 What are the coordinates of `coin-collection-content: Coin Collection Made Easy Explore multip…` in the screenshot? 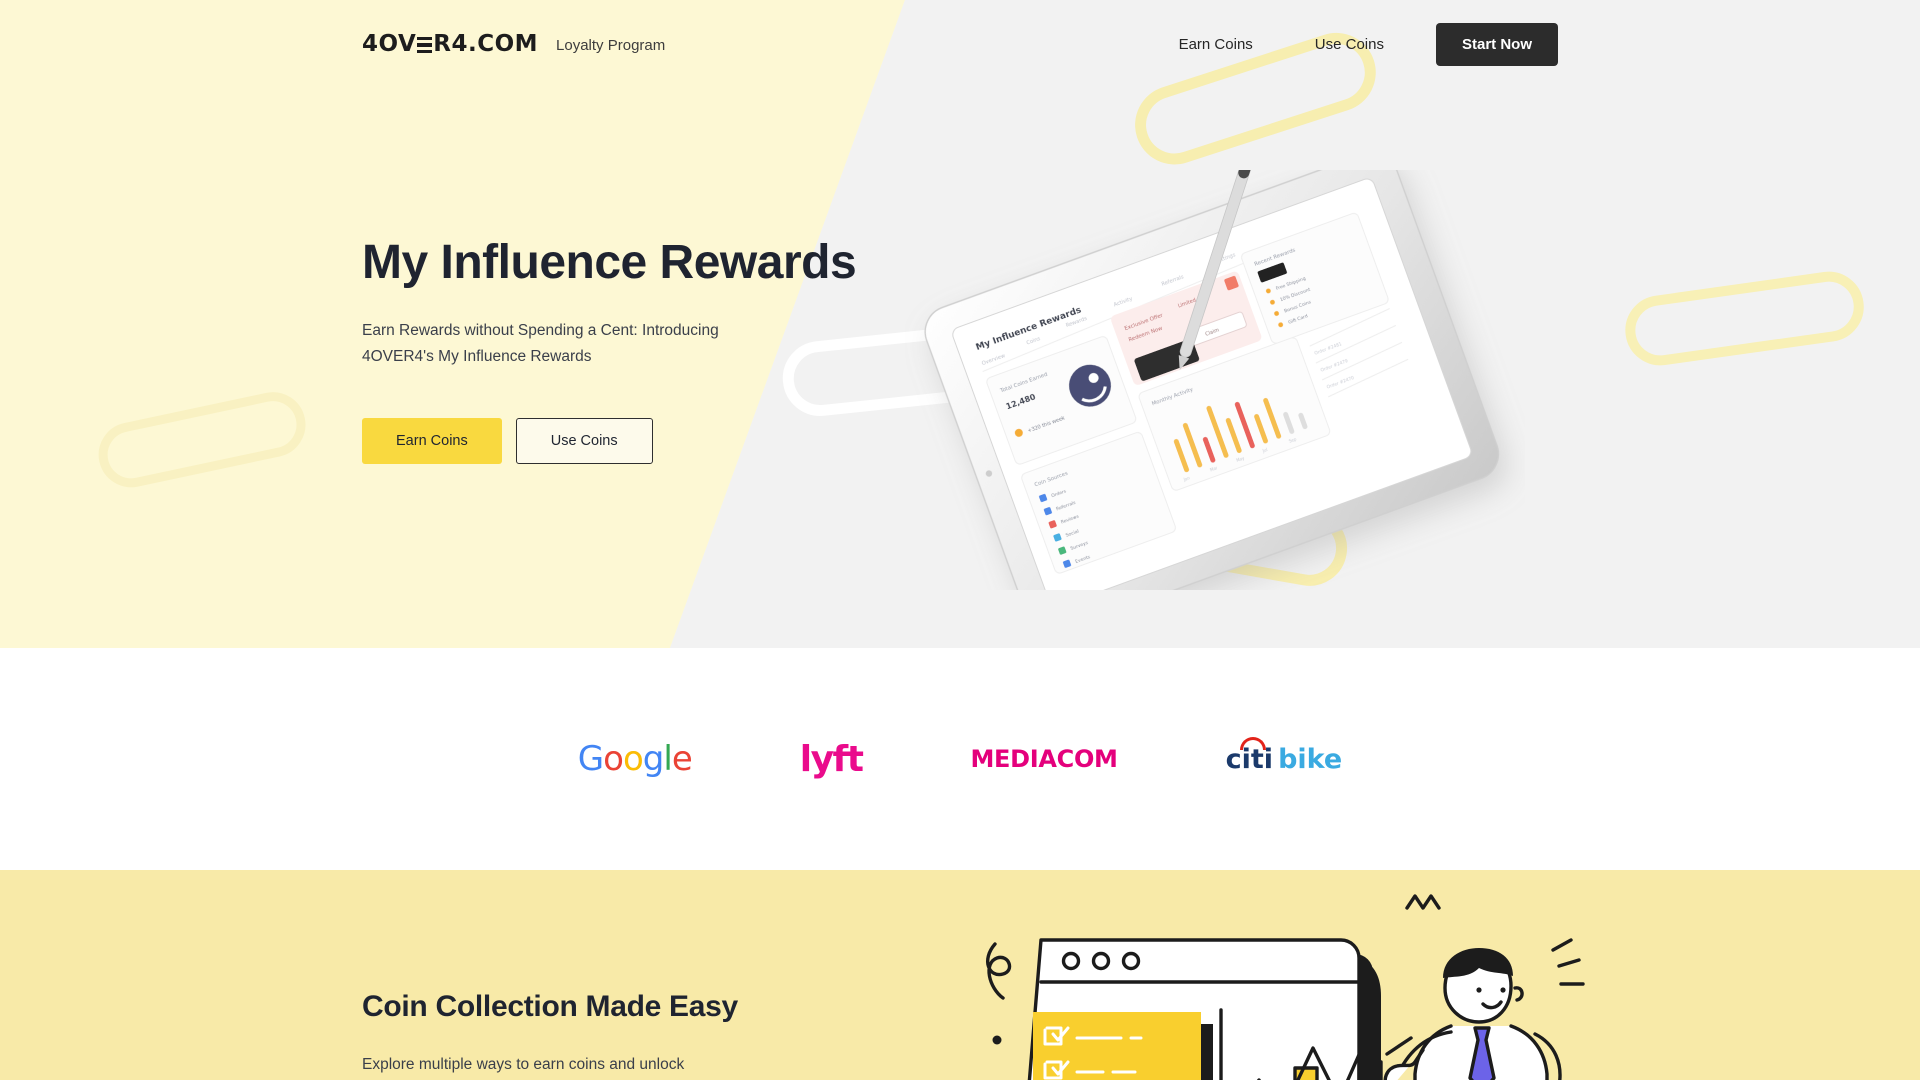 It's located at (602, 1035).